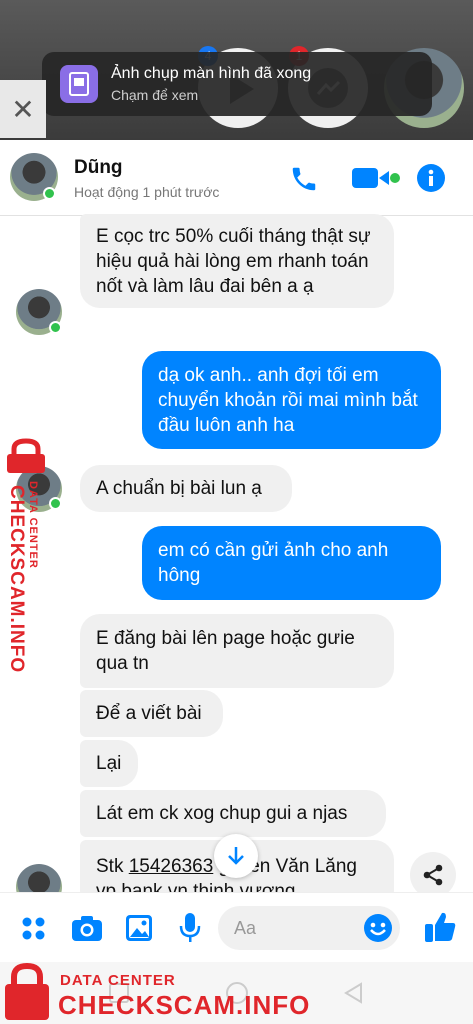  What do you see at coordinates (34, 929) in the screenshot?
I see `apps-icon` at bounding box center [34, 929].